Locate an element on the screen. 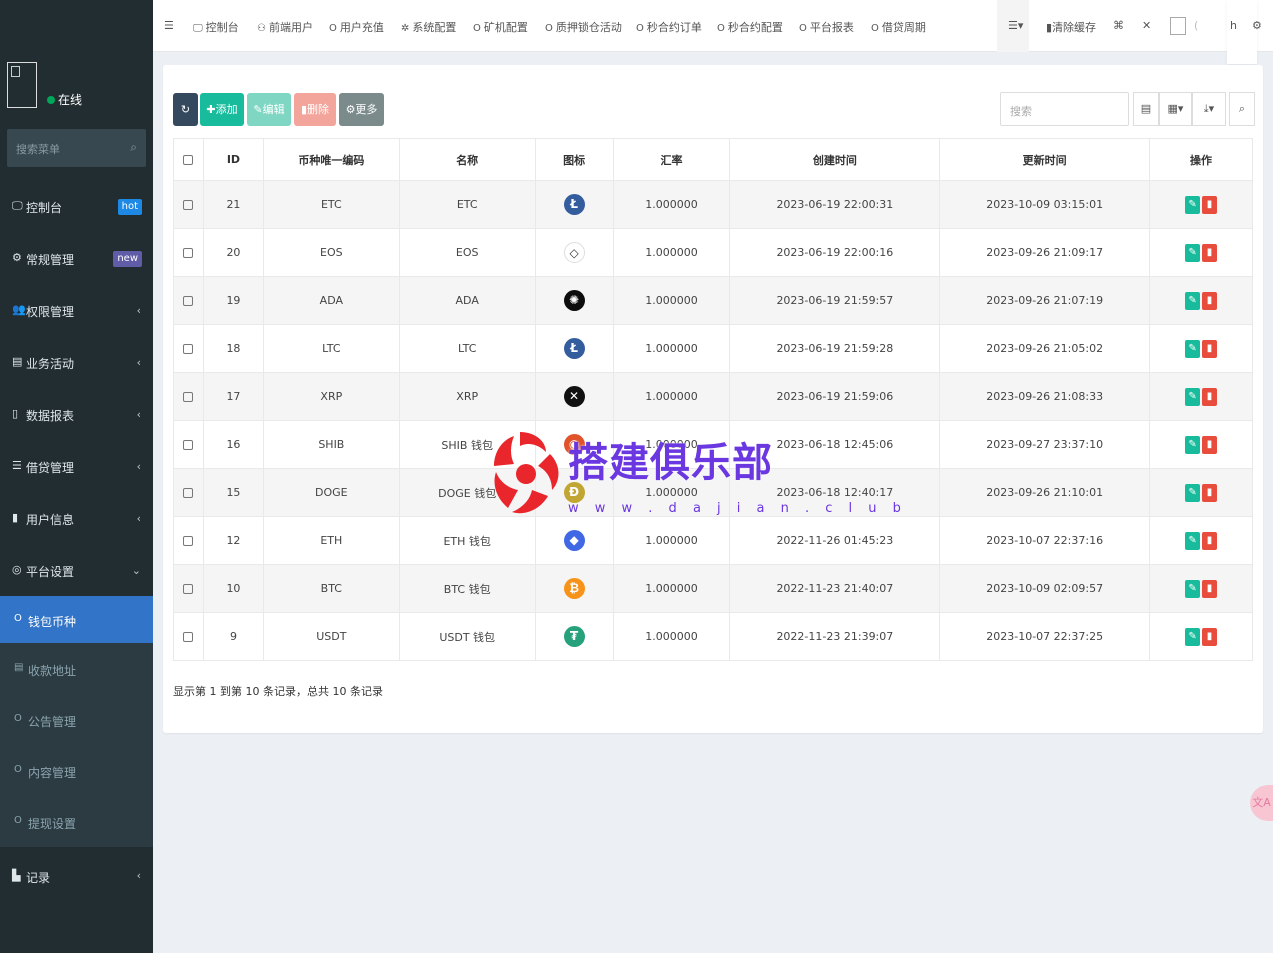 This screenshot has height=953, width=1273. sidebar-item-5: ☰ 借贷管理 ‹ is located at coordinates (76, 466).